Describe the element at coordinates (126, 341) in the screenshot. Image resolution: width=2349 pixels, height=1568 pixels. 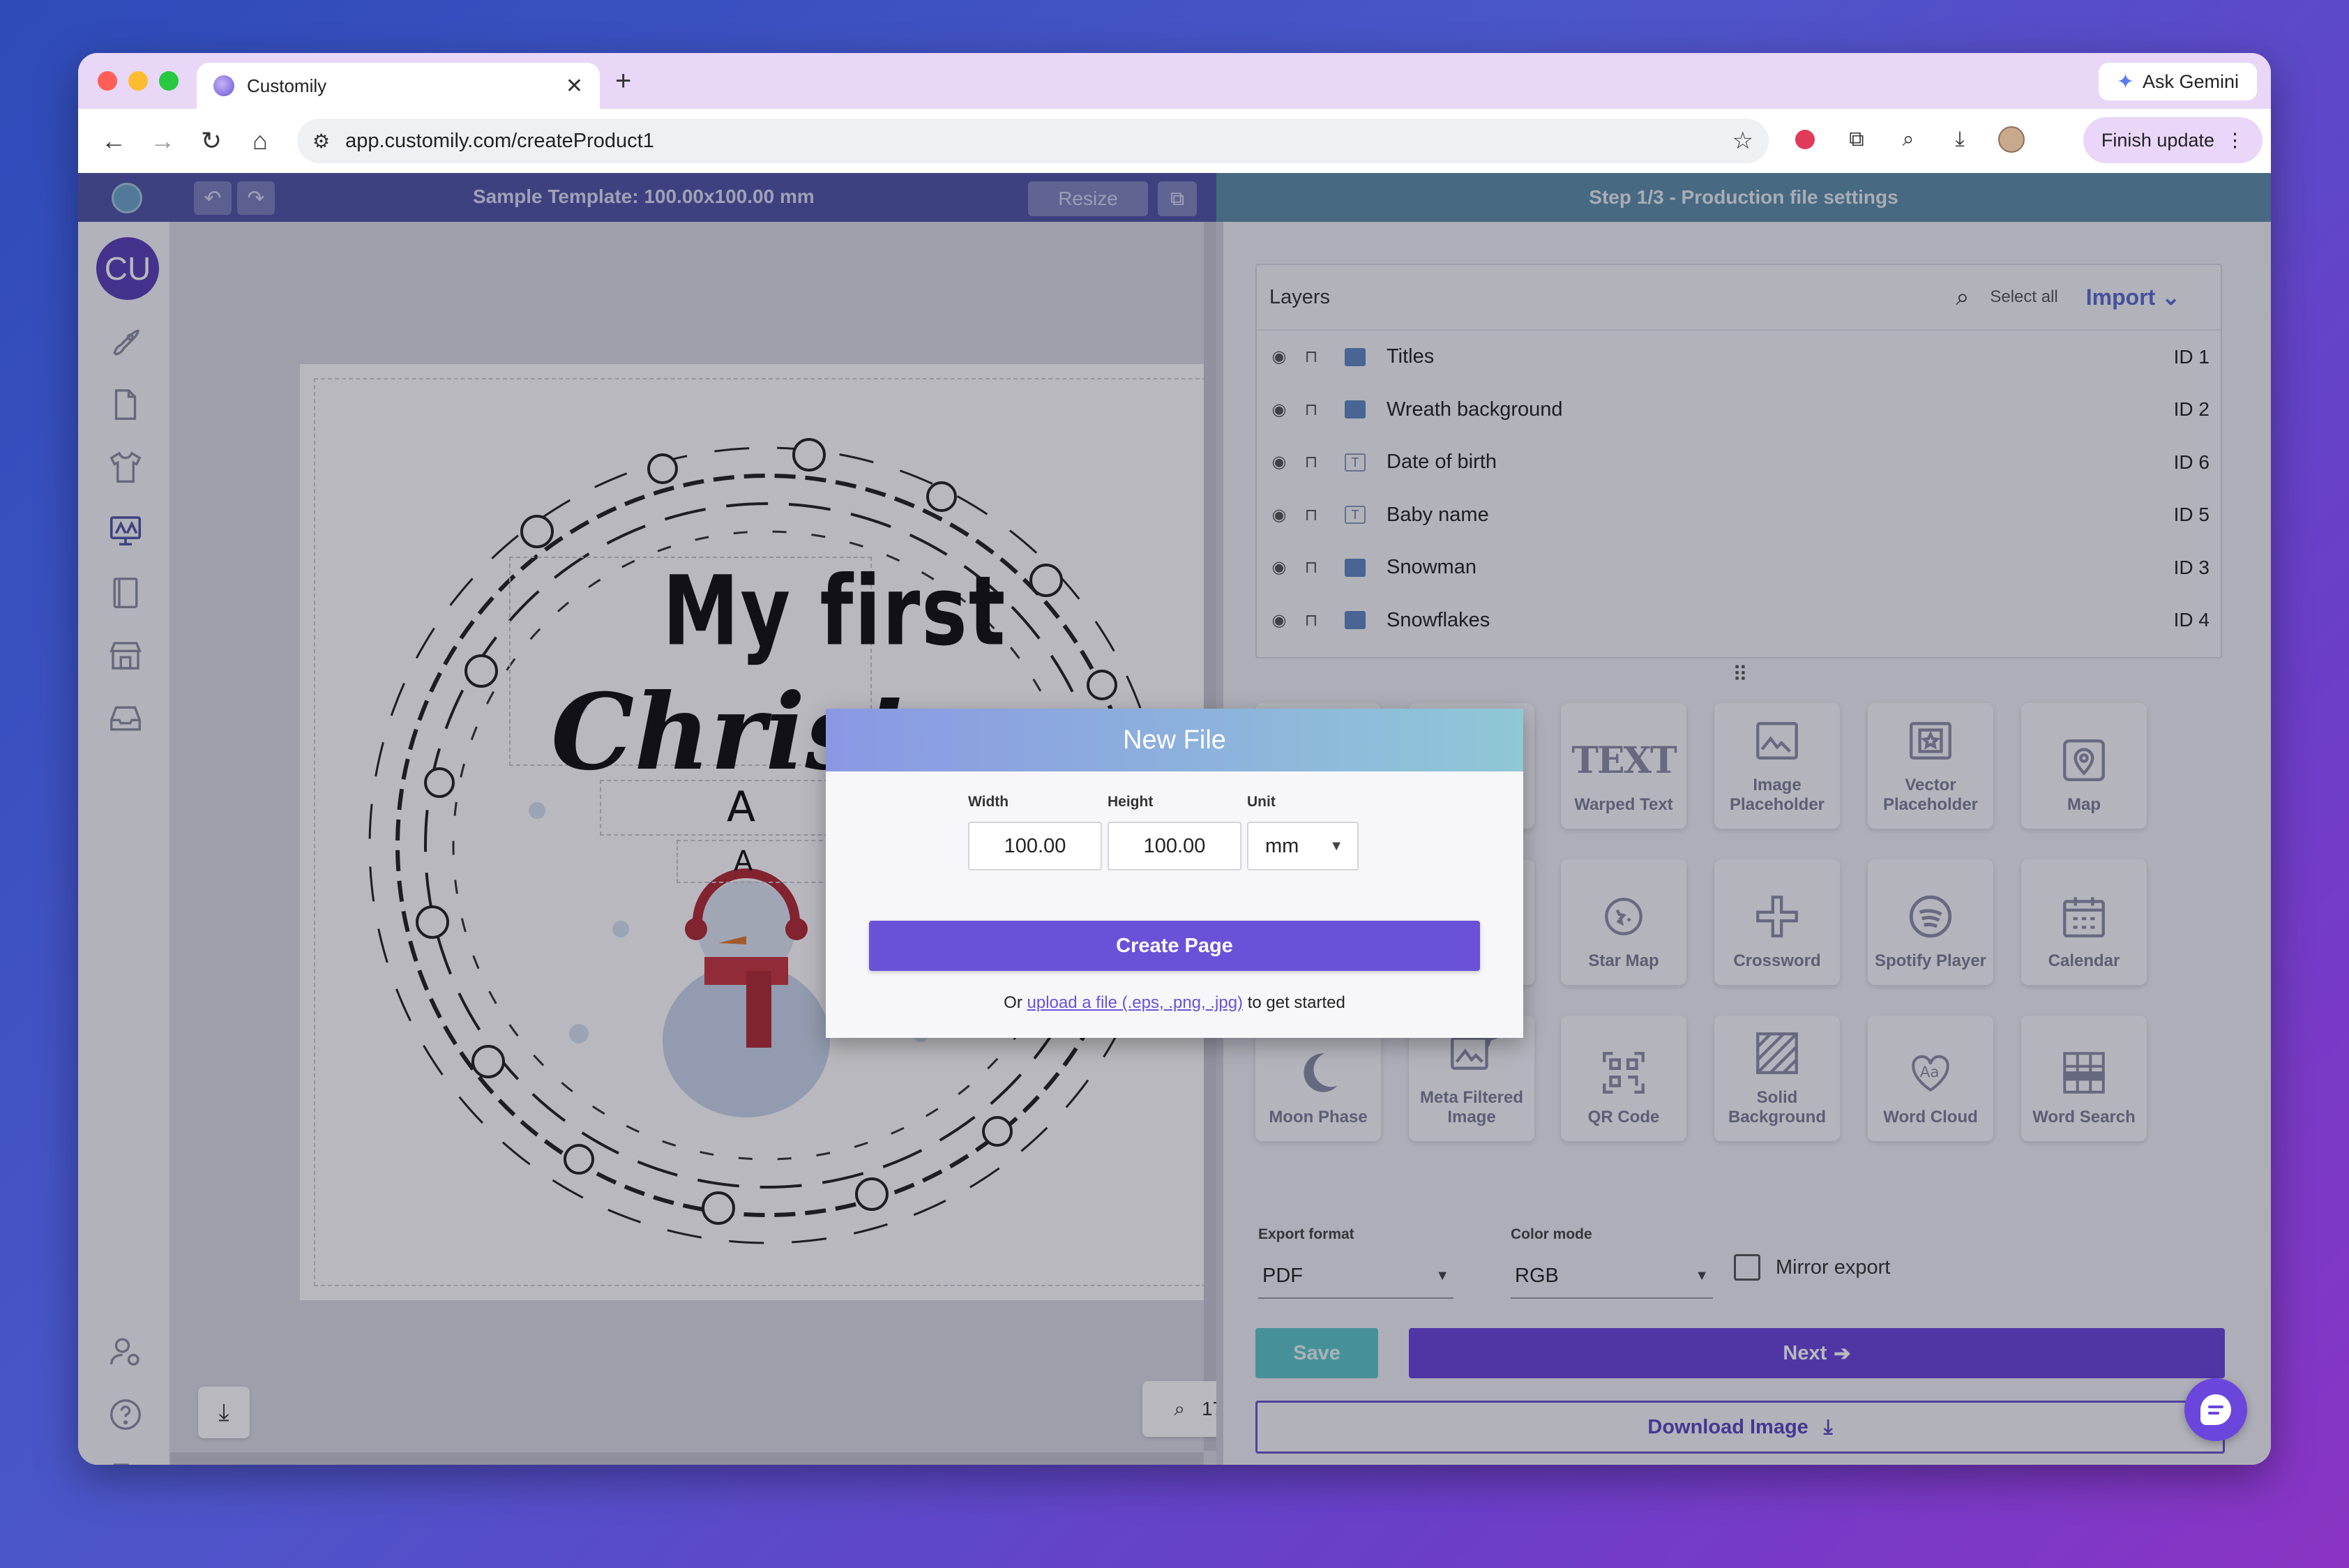
I see `rocket-icon` at that location.